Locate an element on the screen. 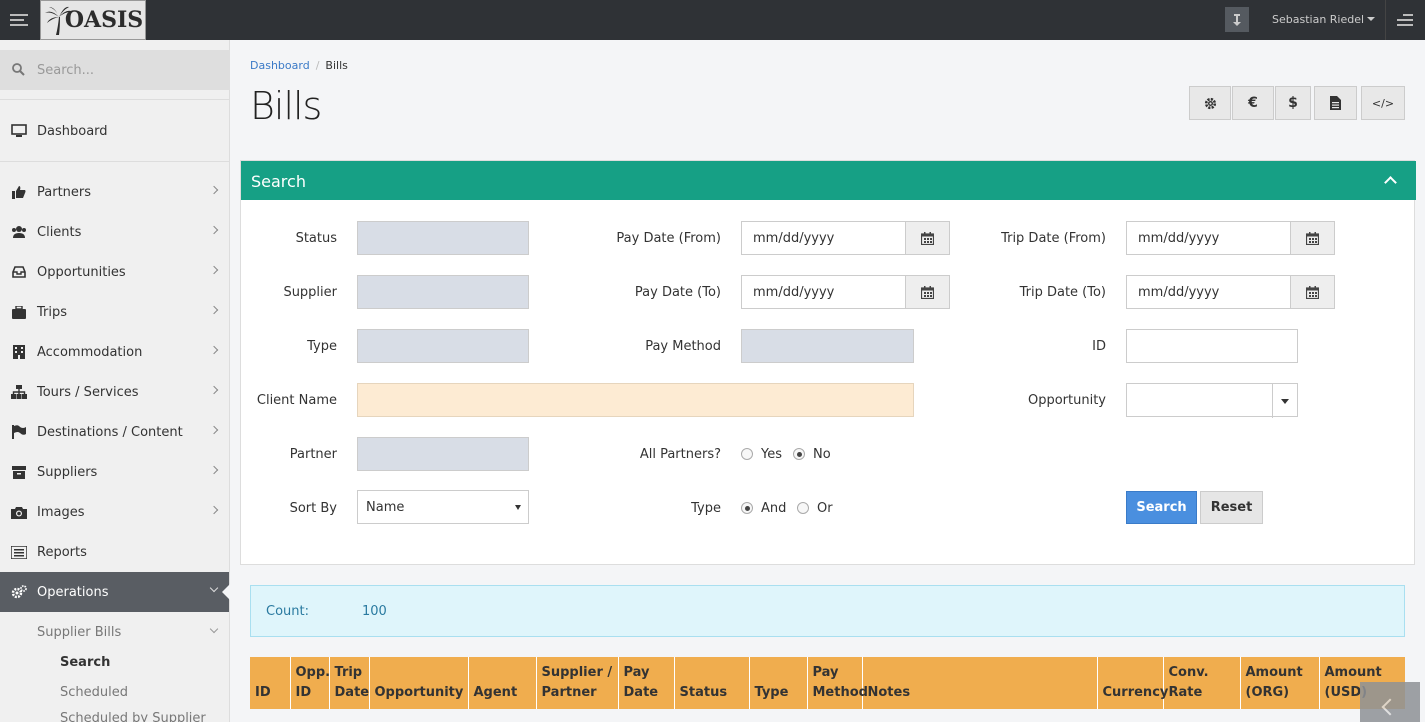  chevron-up-icon is located at coordinates (1390, 182).